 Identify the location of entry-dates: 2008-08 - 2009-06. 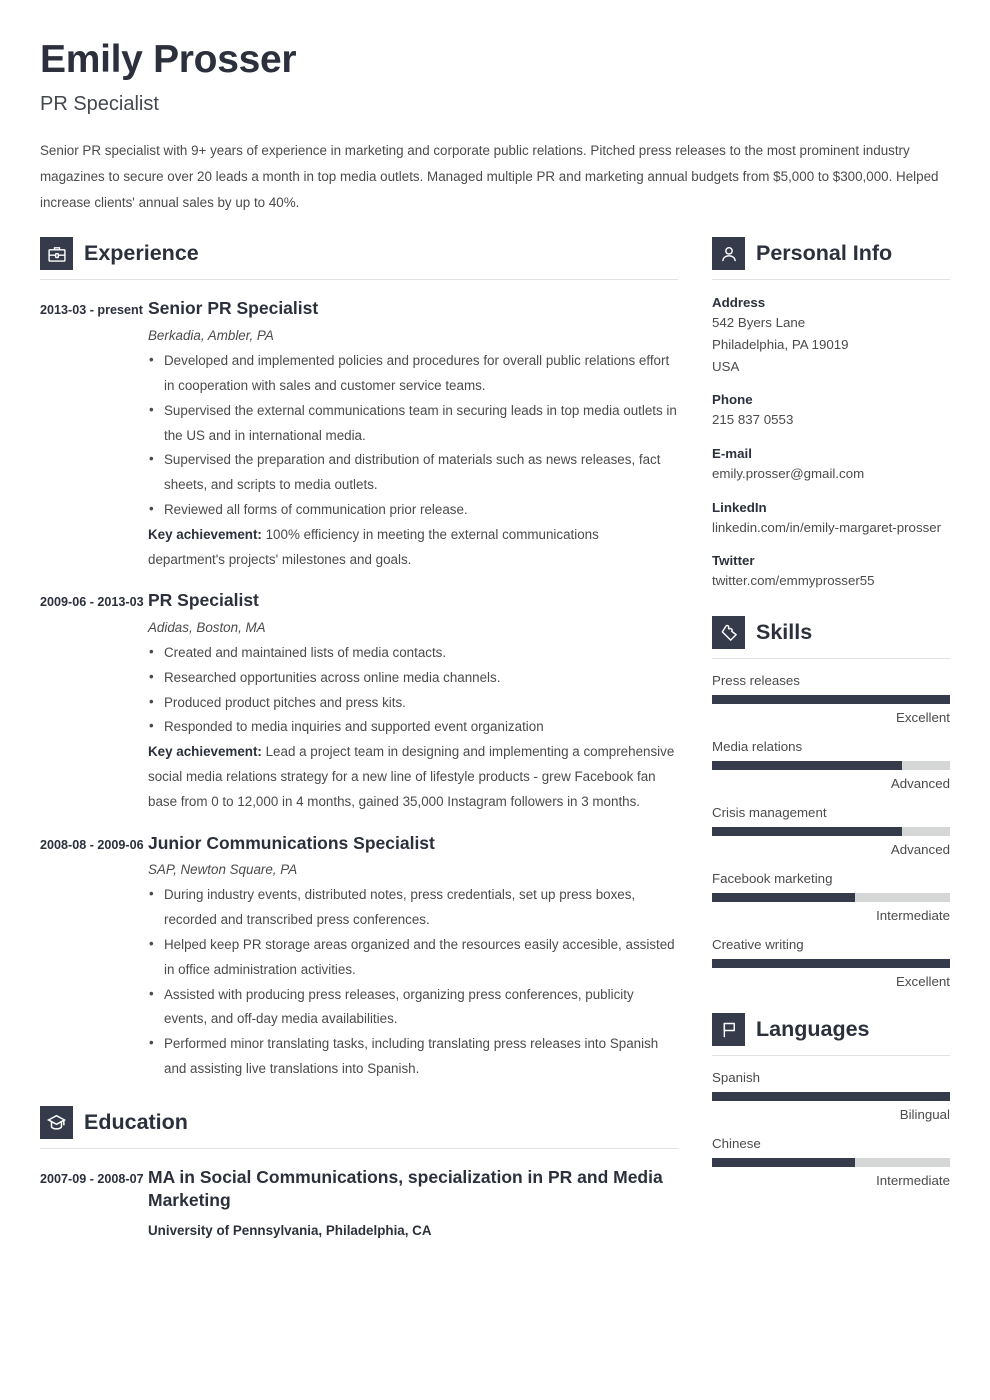
(92, 844).